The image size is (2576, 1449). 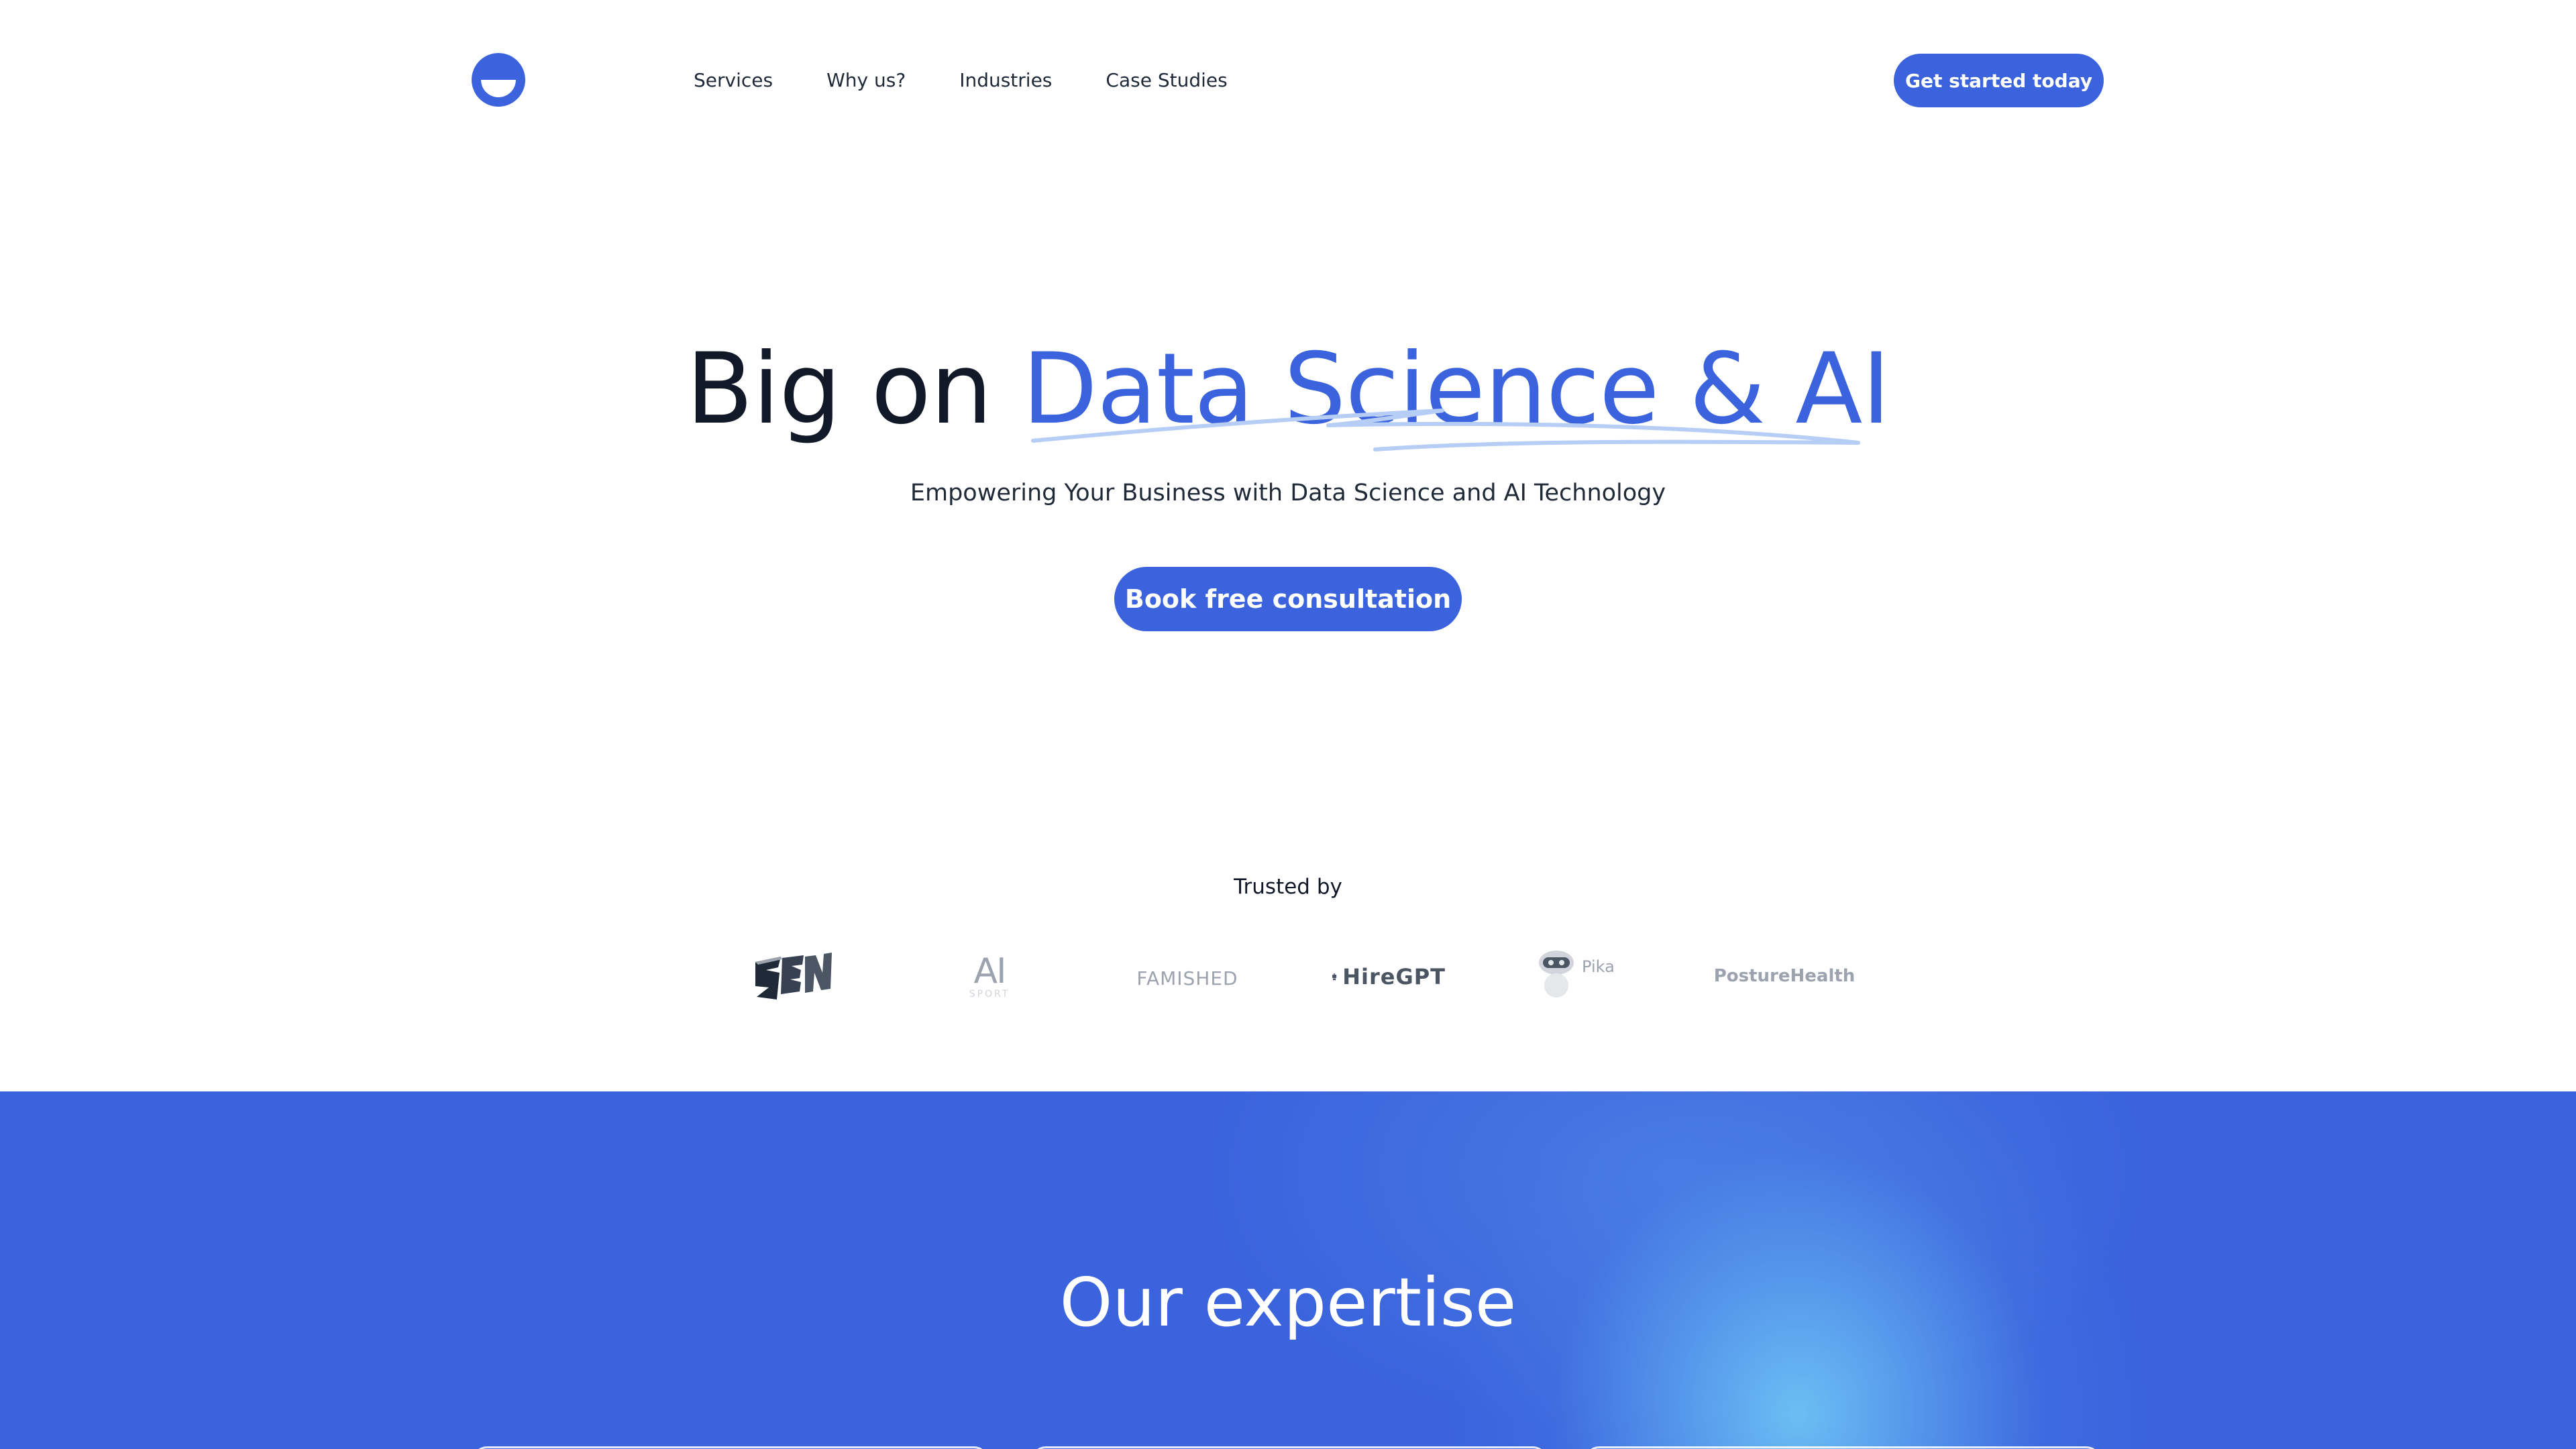 I want to click on ai-sport-logo: AI SPORT, so click(x=989, y=977).